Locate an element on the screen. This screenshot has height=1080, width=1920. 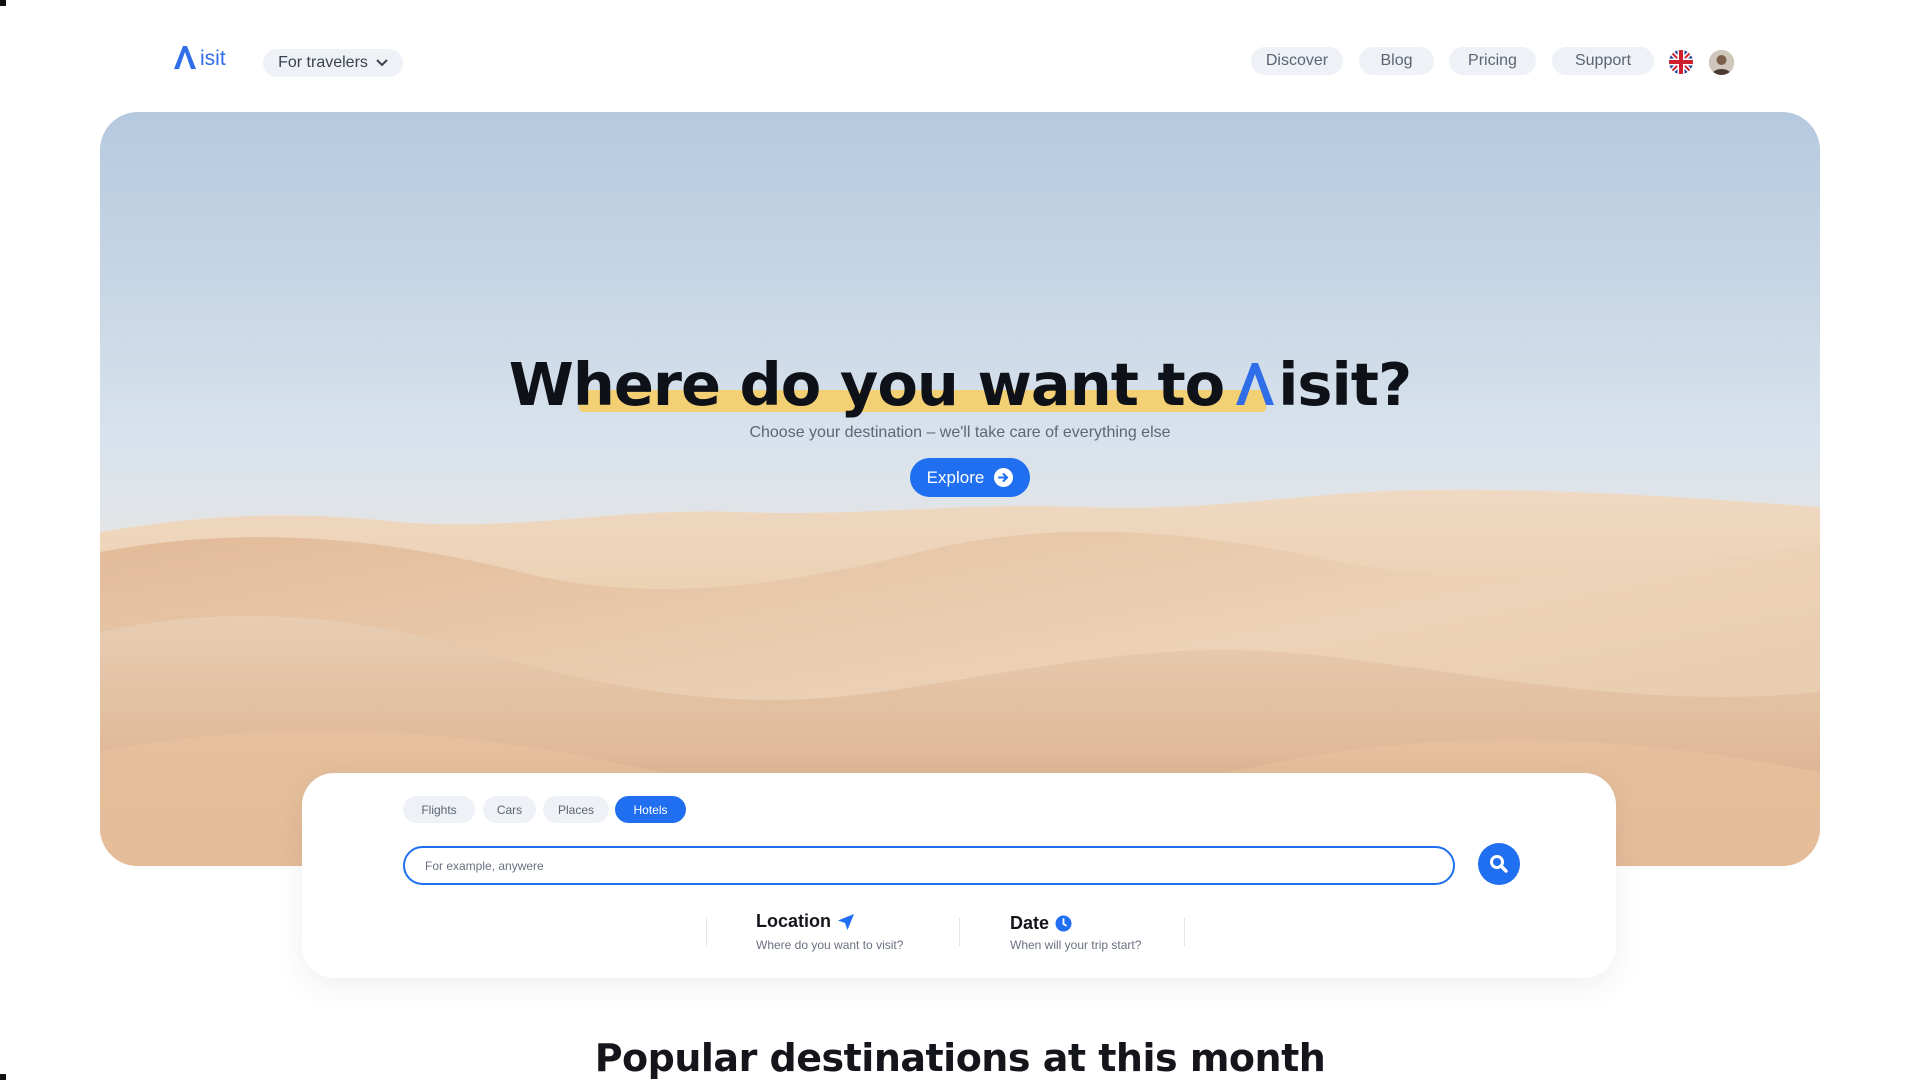
nav-discover-label: Discover is located at coordinates (1297, 60).